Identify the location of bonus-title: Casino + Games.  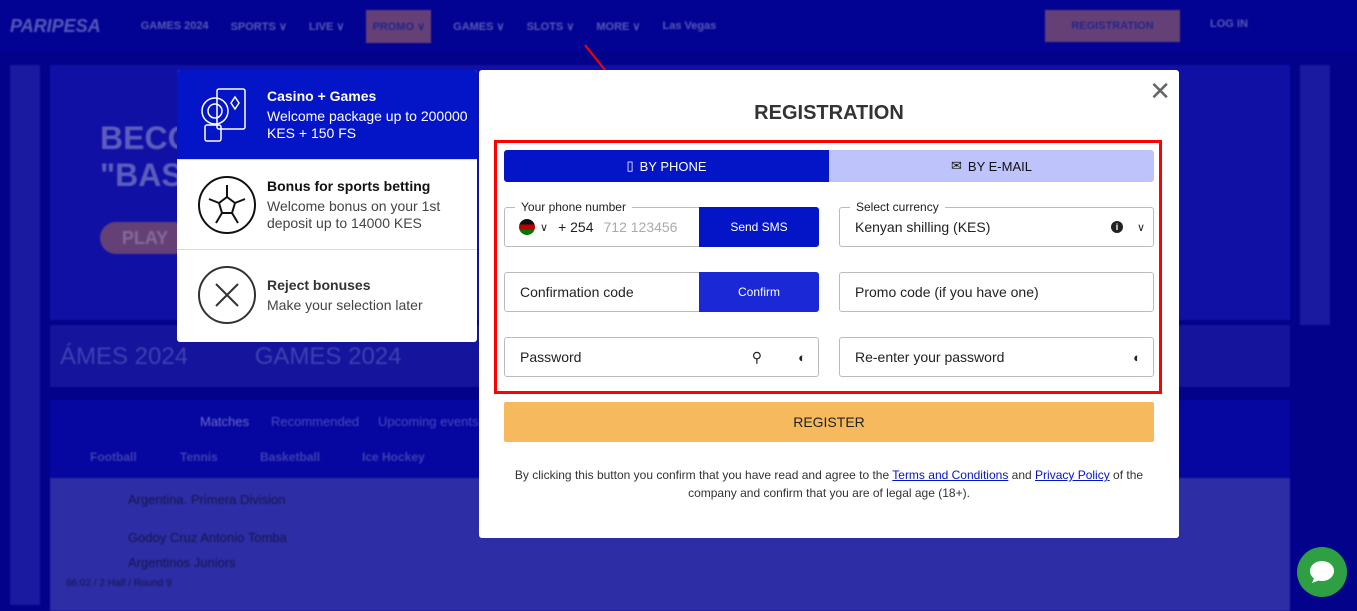
(322, 95).